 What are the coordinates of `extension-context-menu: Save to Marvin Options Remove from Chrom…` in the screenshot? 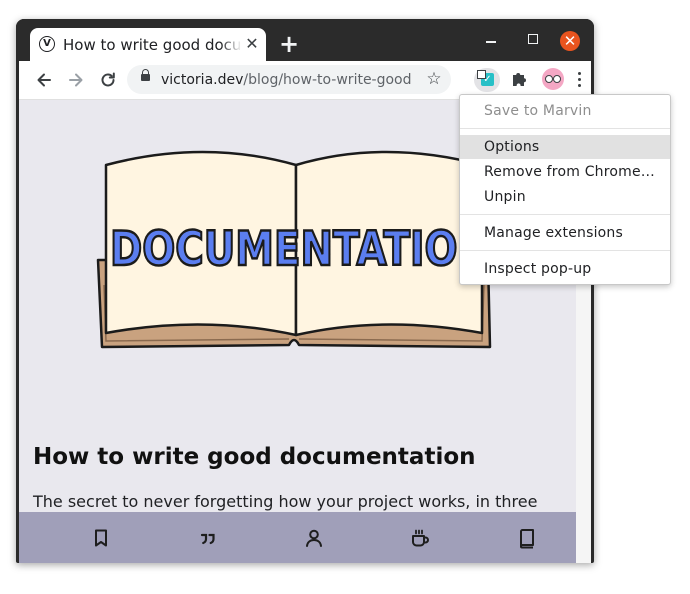 It's located at (565, 189).